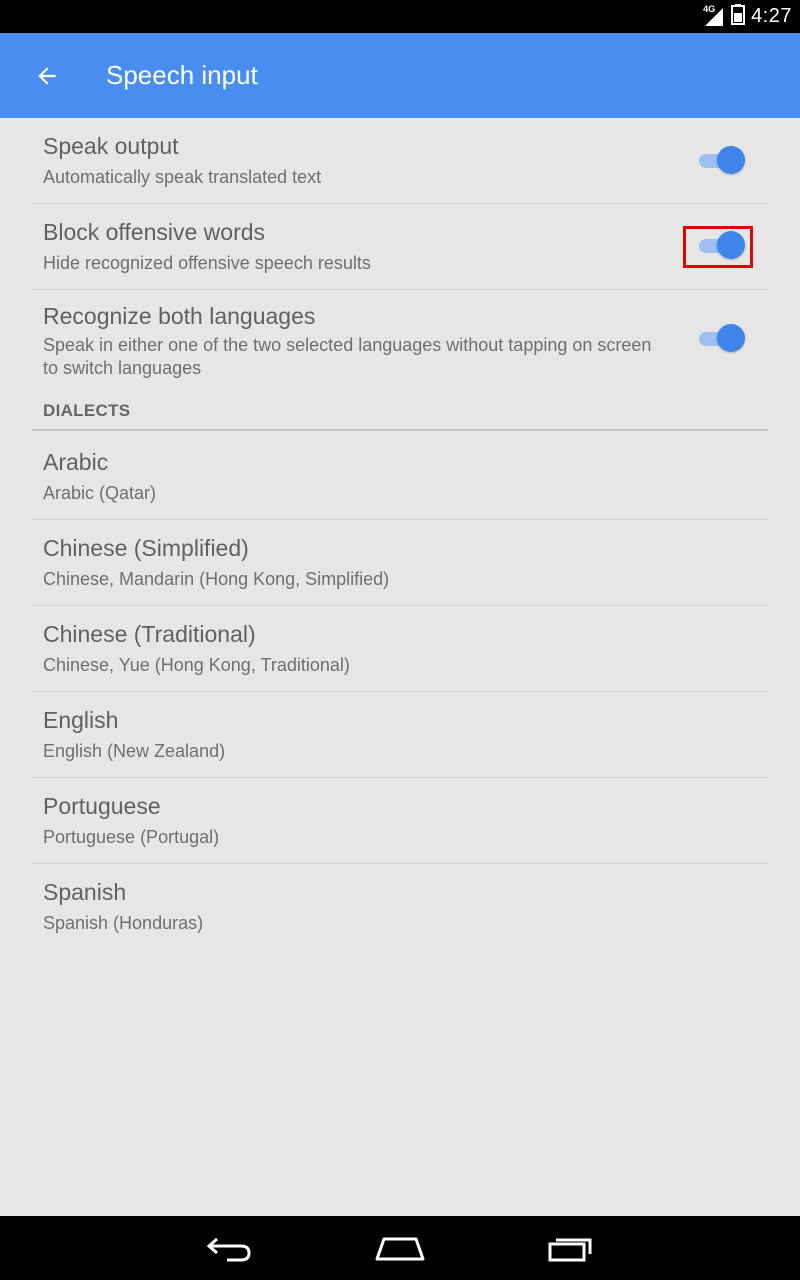  What do you see at coordinates (400, 430) in the screenshot?
I see `section-divider` at bounding box center [400, 430].